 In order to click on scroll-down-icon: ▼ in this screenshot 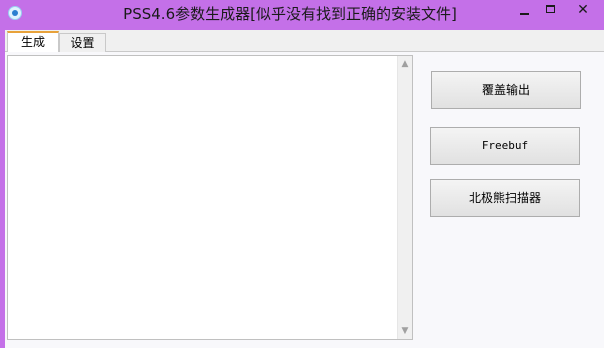, I will do `click(405, 331)`.